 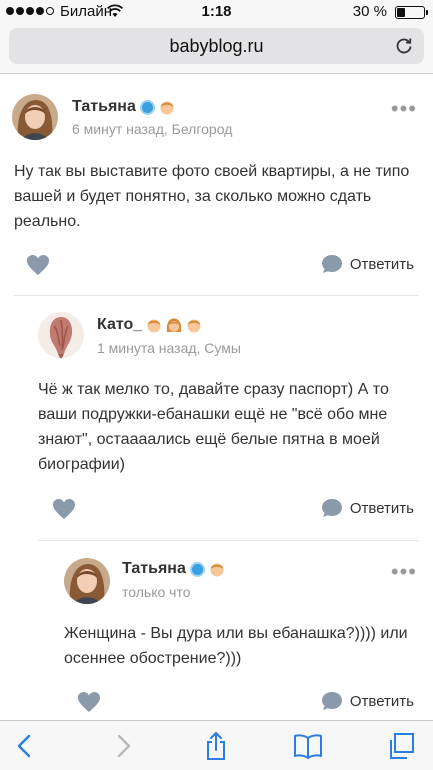 I want to click on girl-avatar-badge-icon, so click(x=174, y=325).